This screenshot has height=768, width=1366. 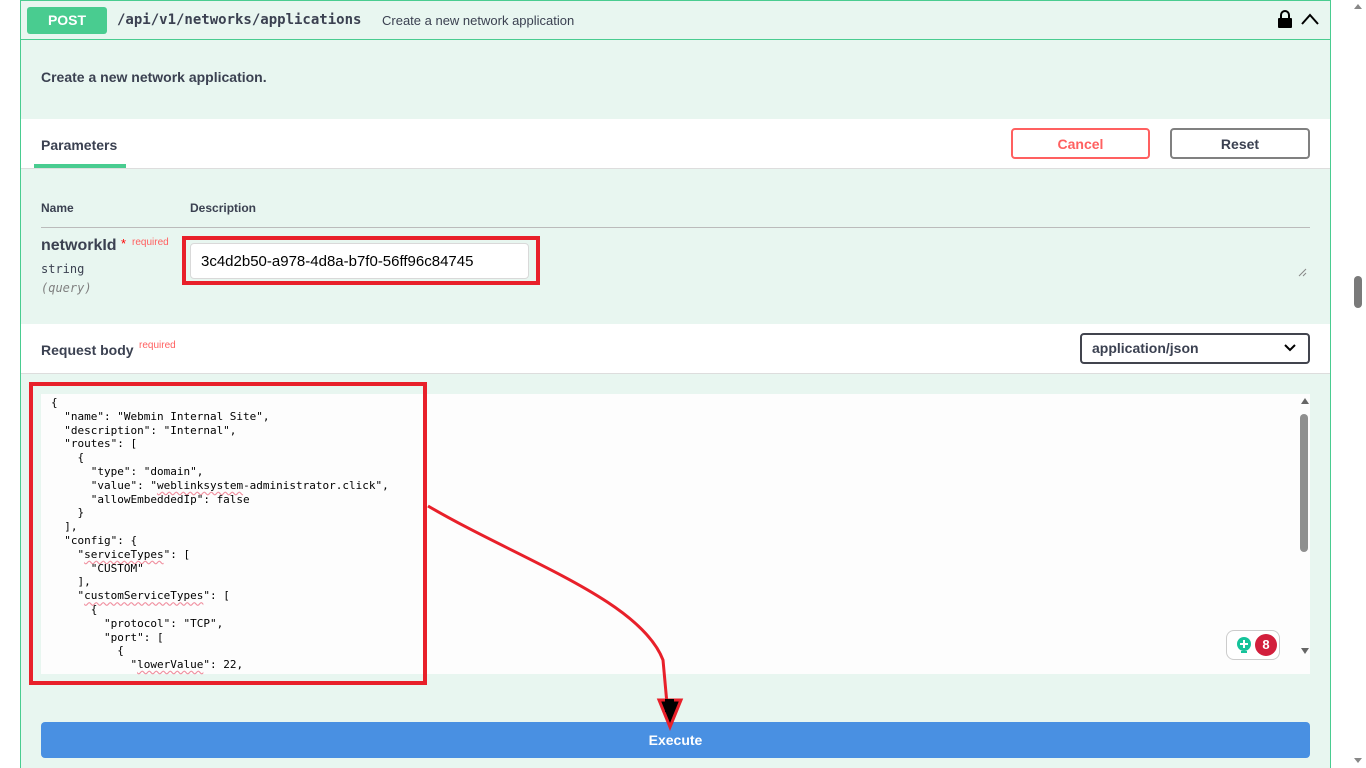 What do you see at coordinates (359, 261) in the screenshot?
I see `network-id-input` at bounding box center [359, 261].